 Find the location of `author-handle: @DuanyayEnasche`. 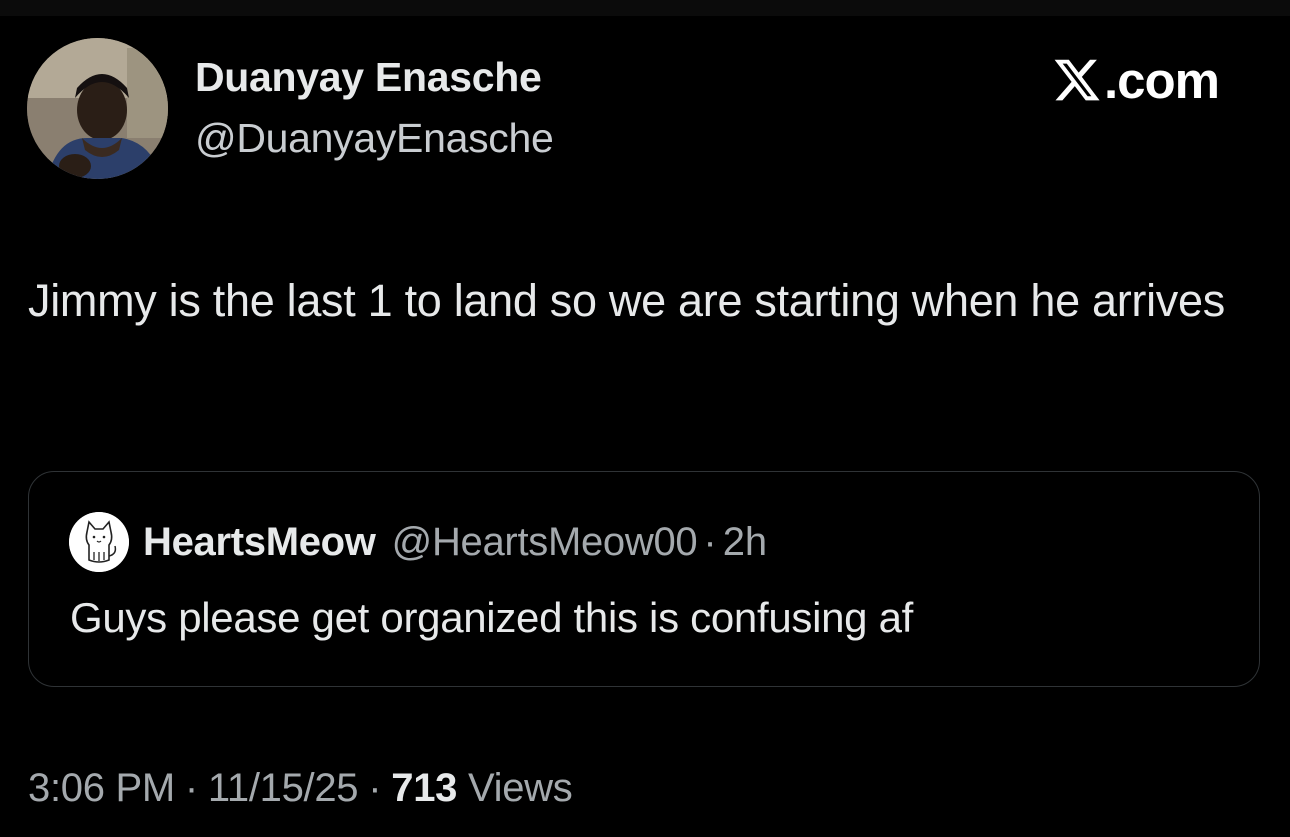

author-handle: @DuanyayEnasche is located at coordinates (374, 138).